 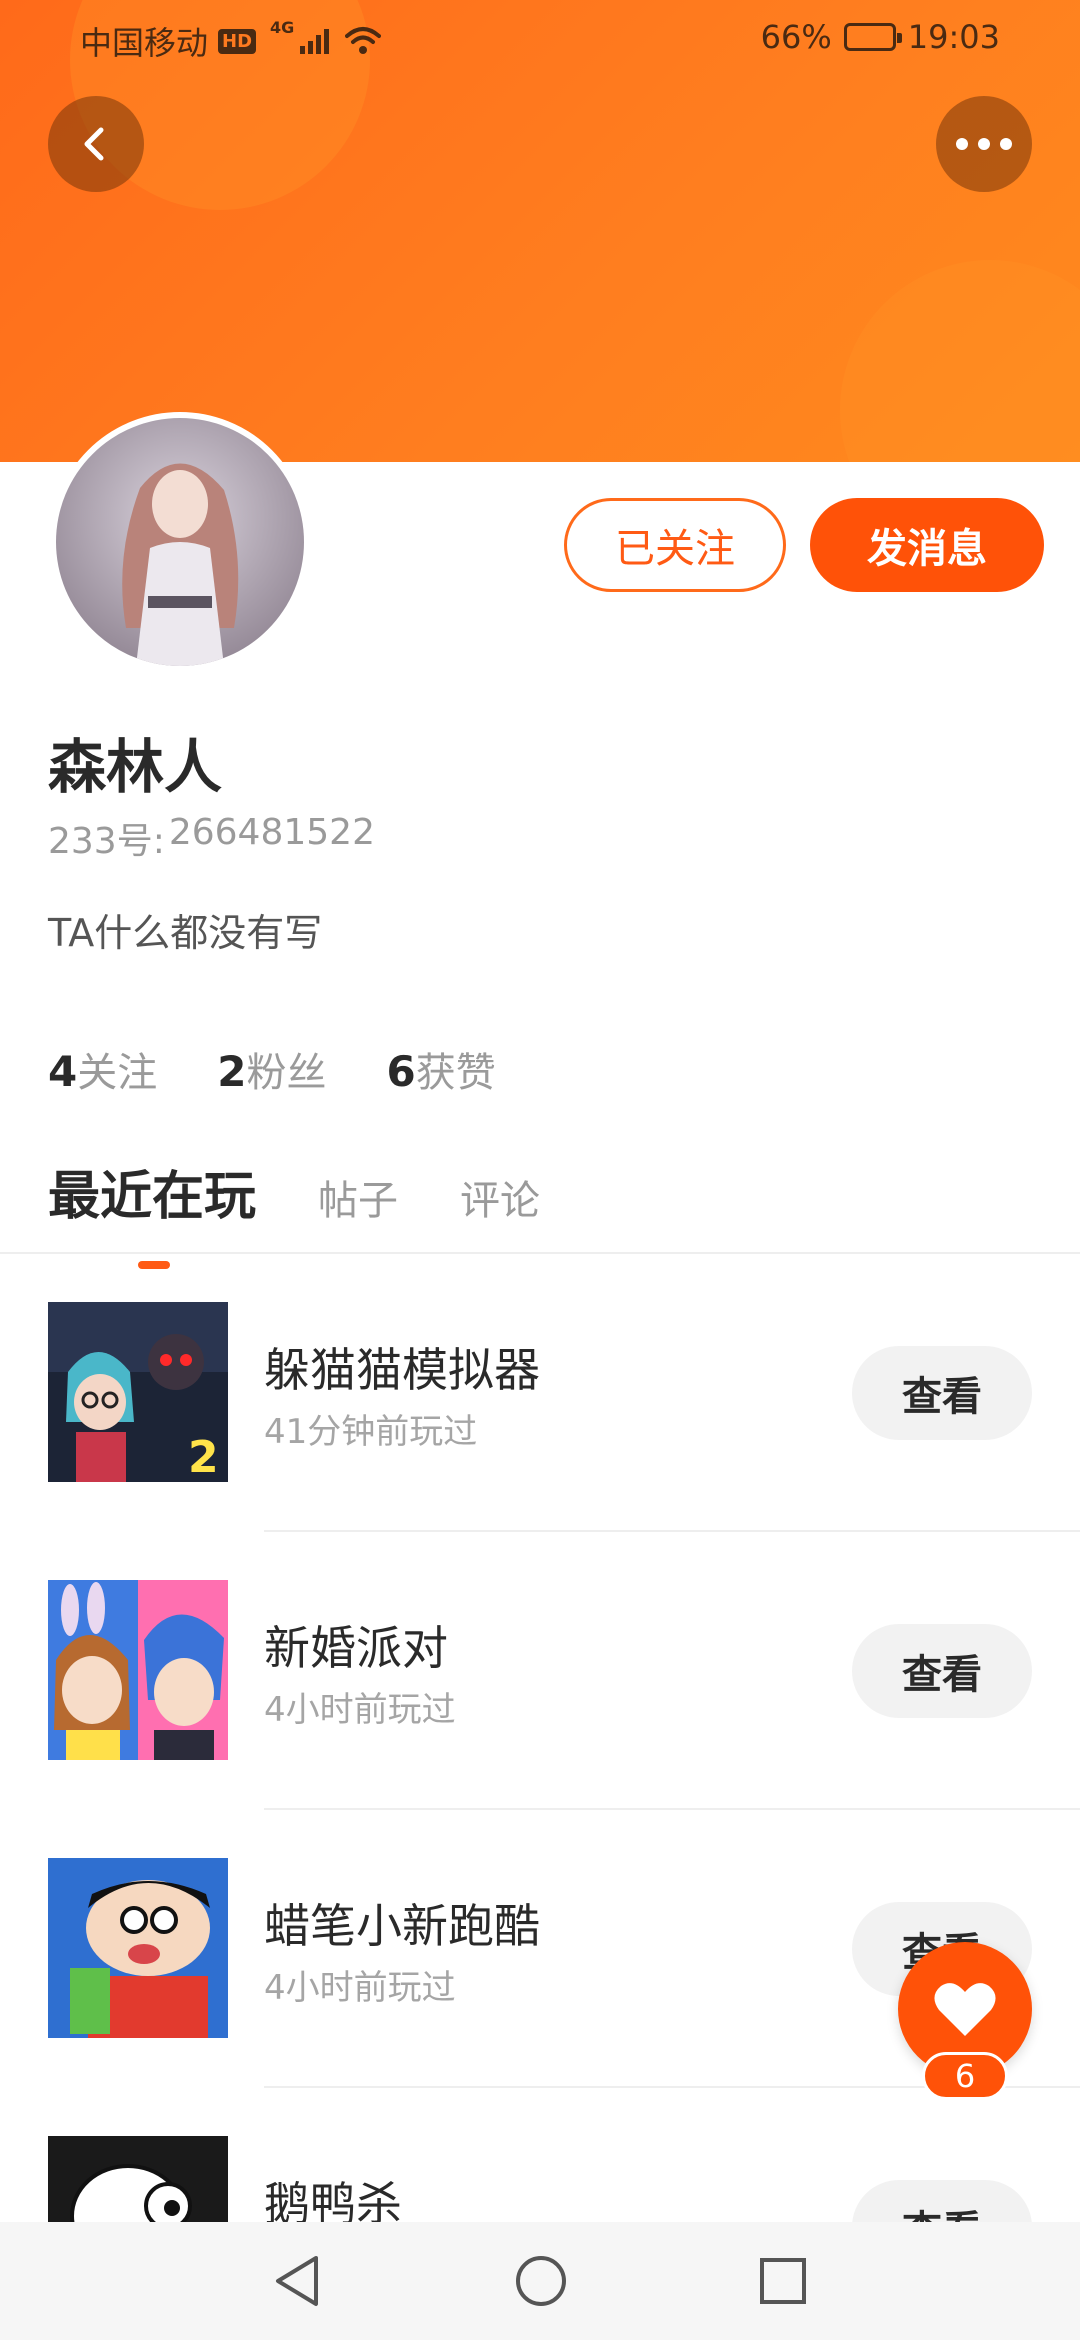 I want to click on game-title: 蜡笔小新跑酷, so click(x=402, y=1926).